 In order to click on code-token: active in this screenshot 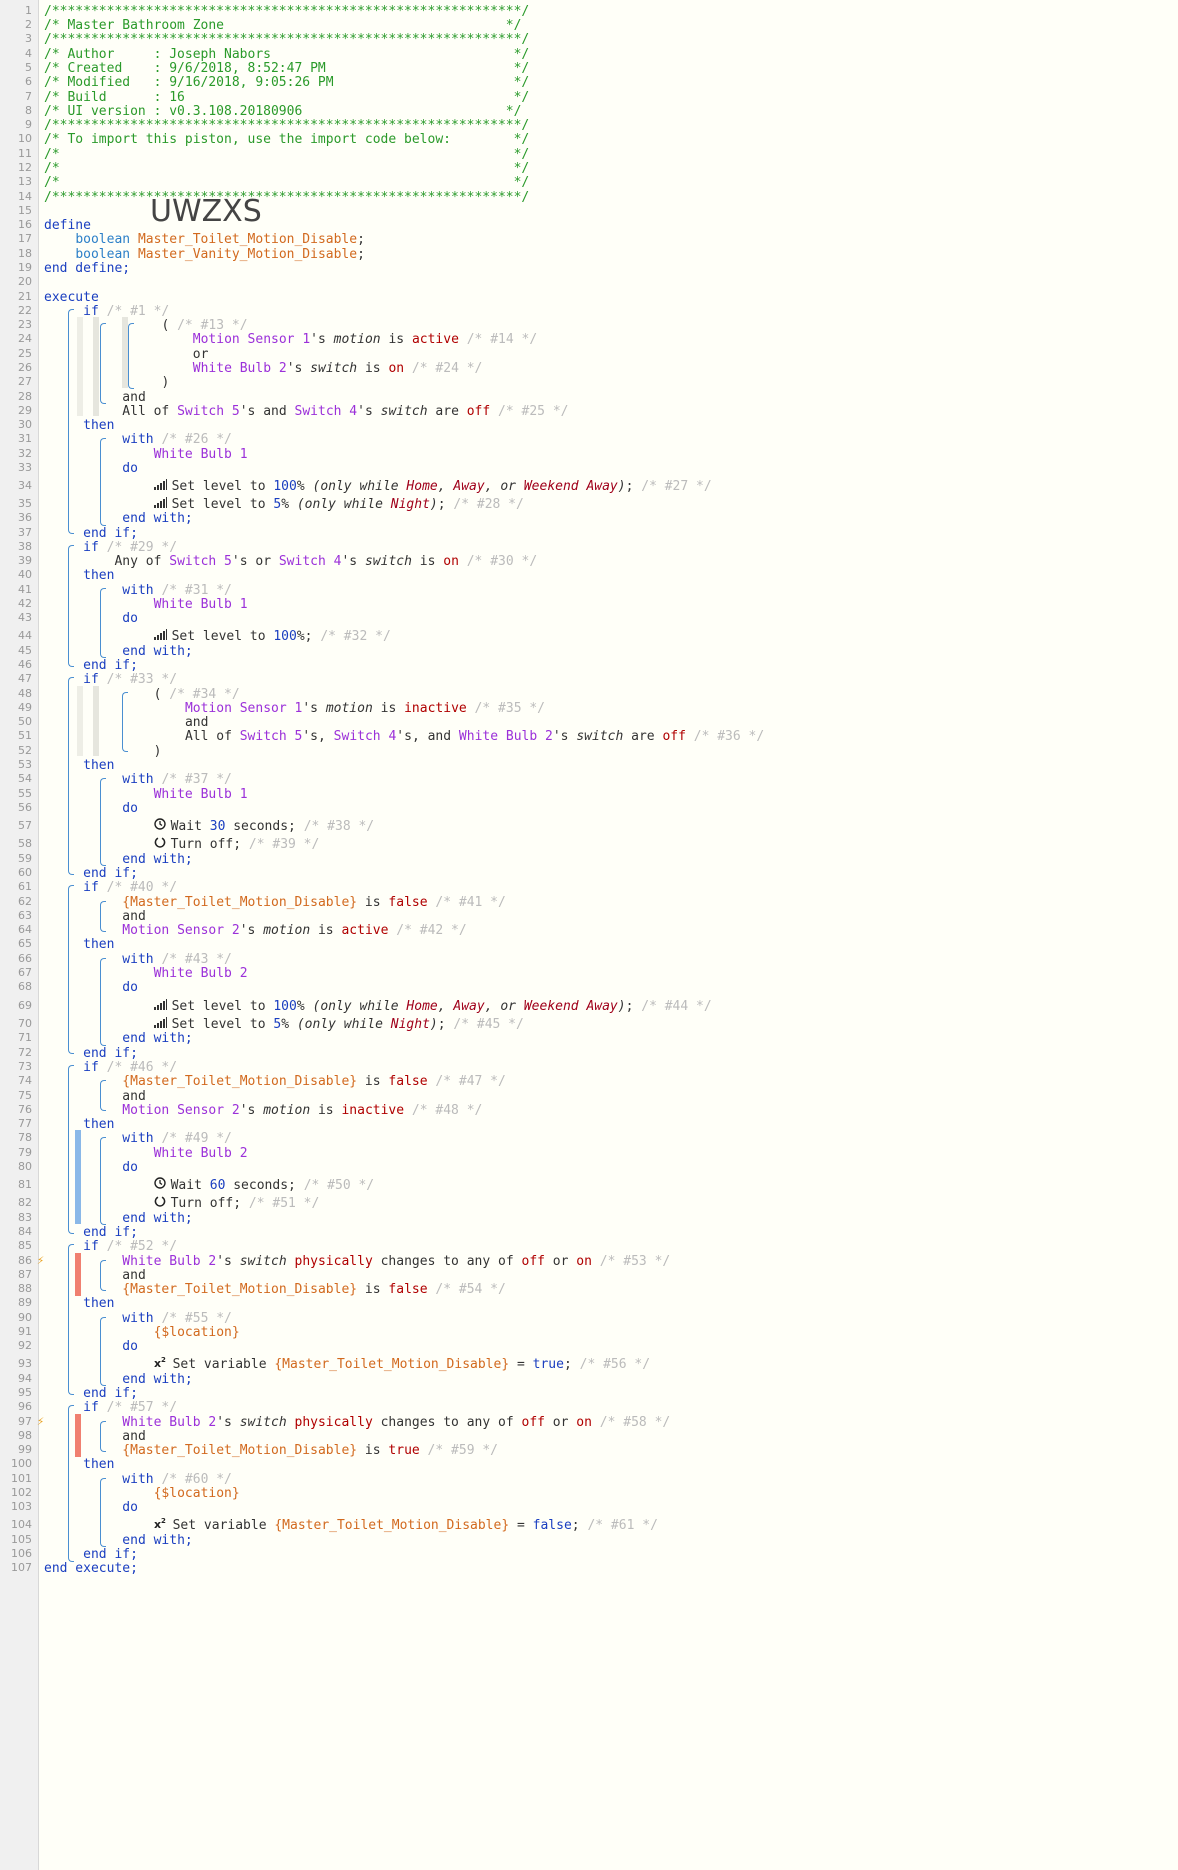, I will do `click(435, 339)`.